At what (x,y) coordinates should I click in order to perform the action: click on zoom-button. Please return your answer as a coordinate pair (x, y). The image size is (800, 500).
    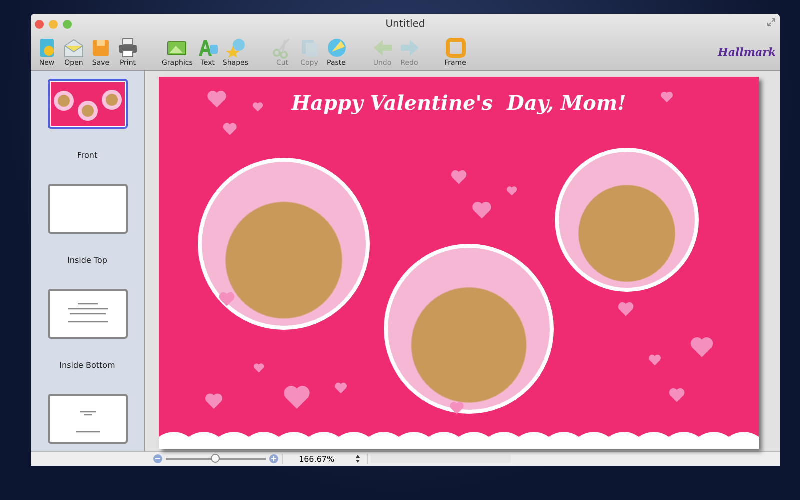
    Looking at the image, I should click on (67, 24).